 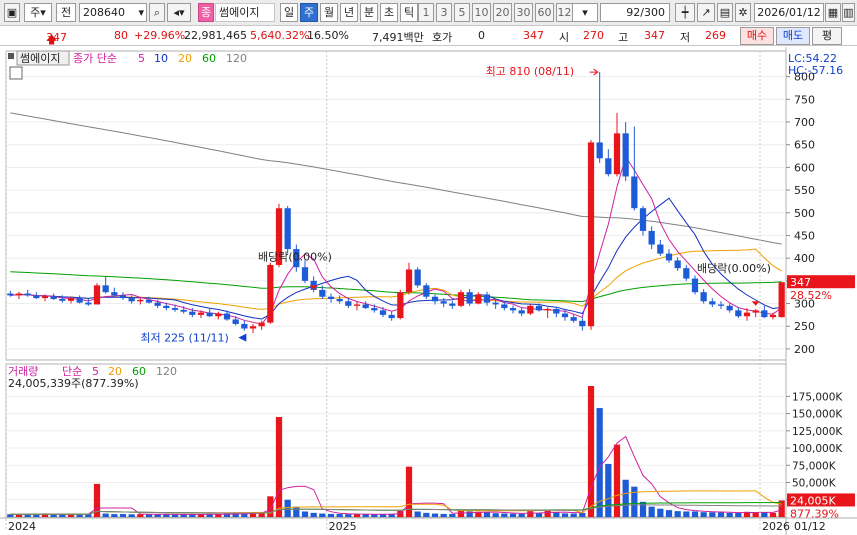 I want to click on volume-tick-label: 150,000K, so click(x=817, y=415).